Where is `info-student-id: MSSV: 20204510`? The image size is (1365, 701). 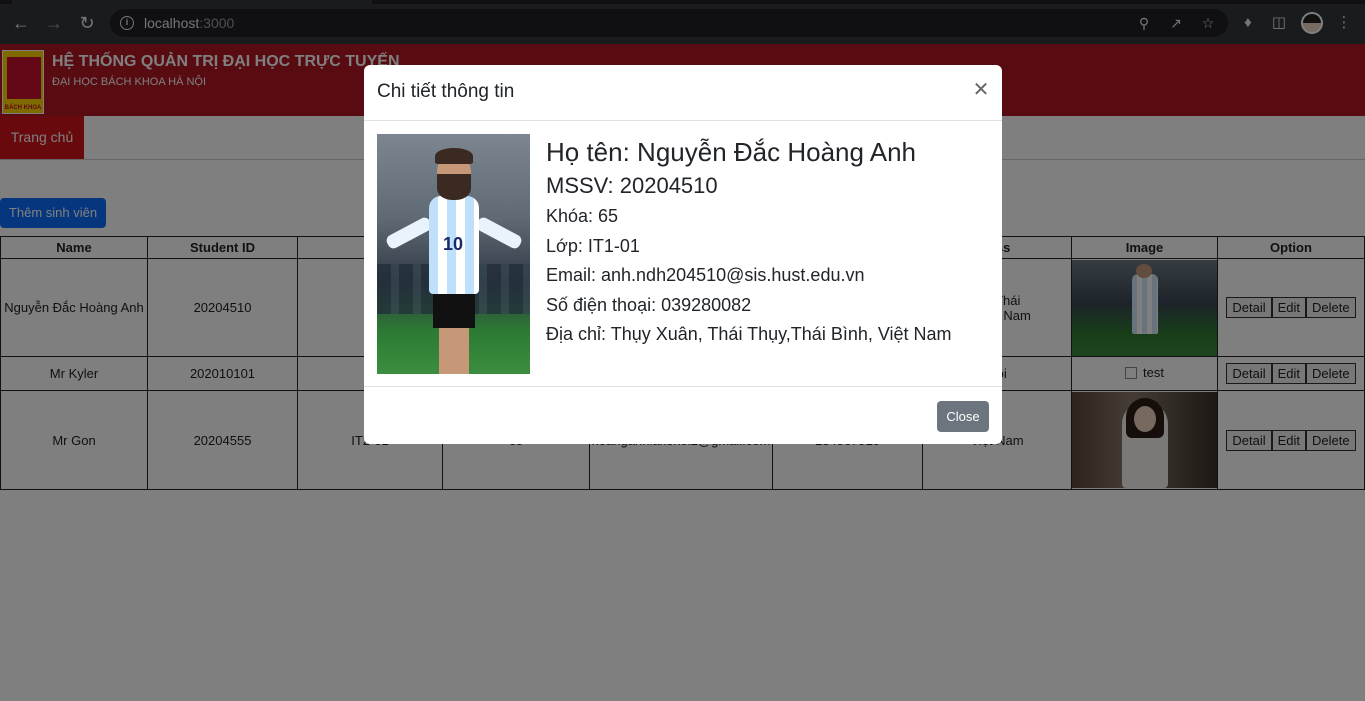 info-student-id: MSSV: 20204510 is located at coordinates (632, 185).